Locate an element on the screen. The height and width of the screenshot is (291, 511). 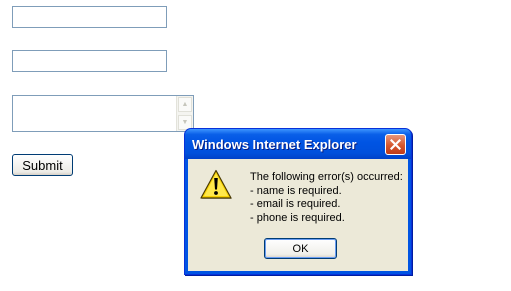
message-line: - phone is required. is located at coordinates (297, 217).